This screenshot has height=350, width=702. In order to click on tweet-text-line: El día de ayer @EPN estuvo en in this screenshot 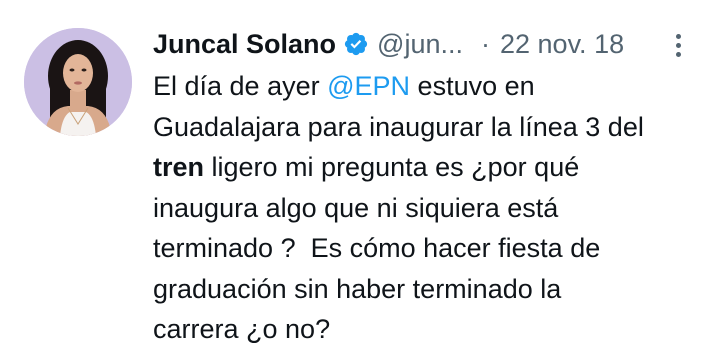, I will do `click(423, 86)`.